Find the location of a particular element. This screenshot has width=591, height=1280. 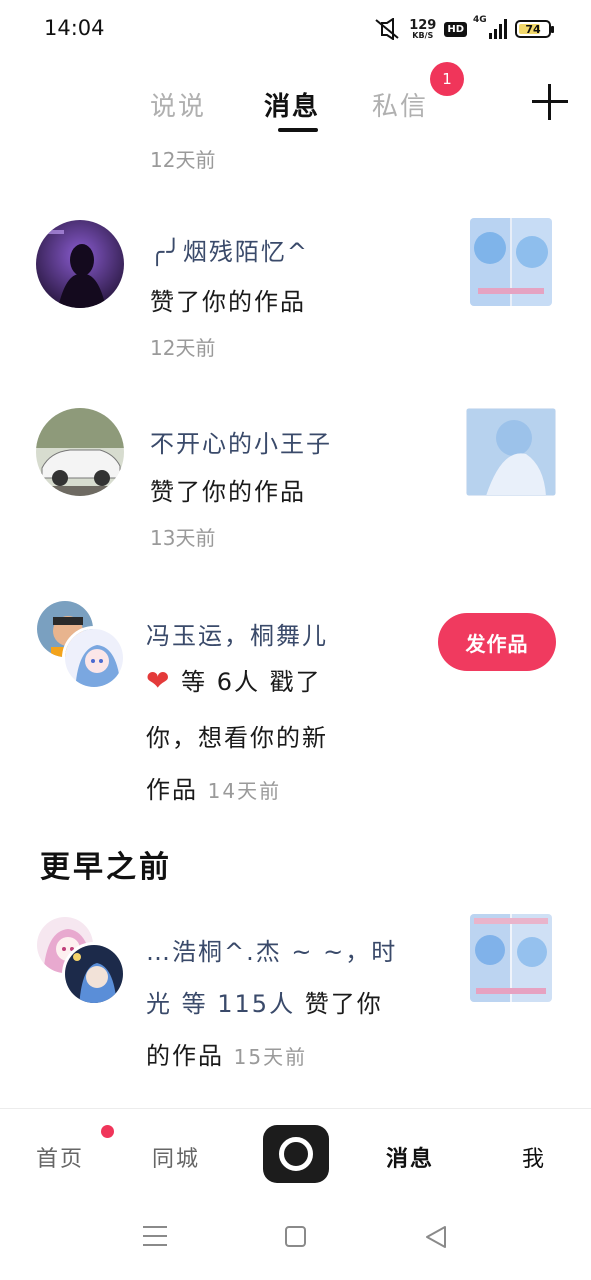

like-count: 等 115人 is located at coordinates (238, 1004).